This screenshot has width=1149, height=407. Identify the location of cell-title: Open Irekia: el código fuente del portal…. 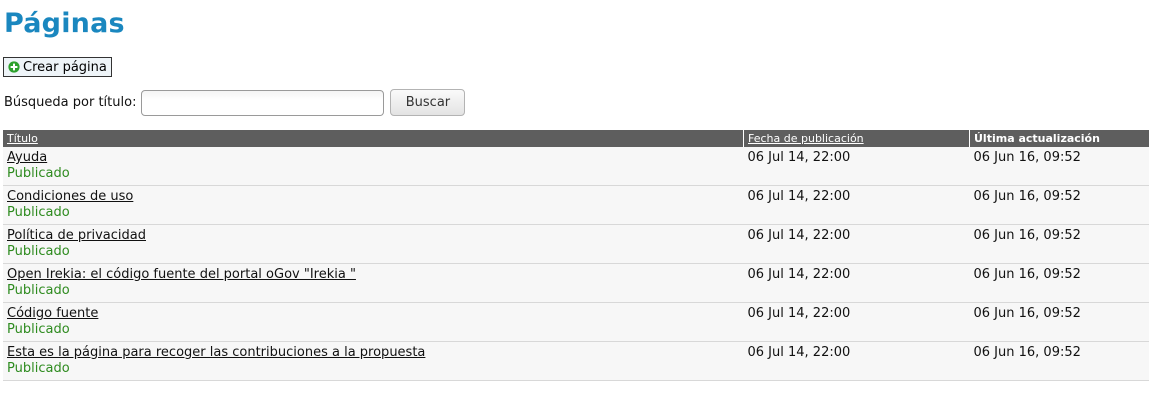
(373, 283).